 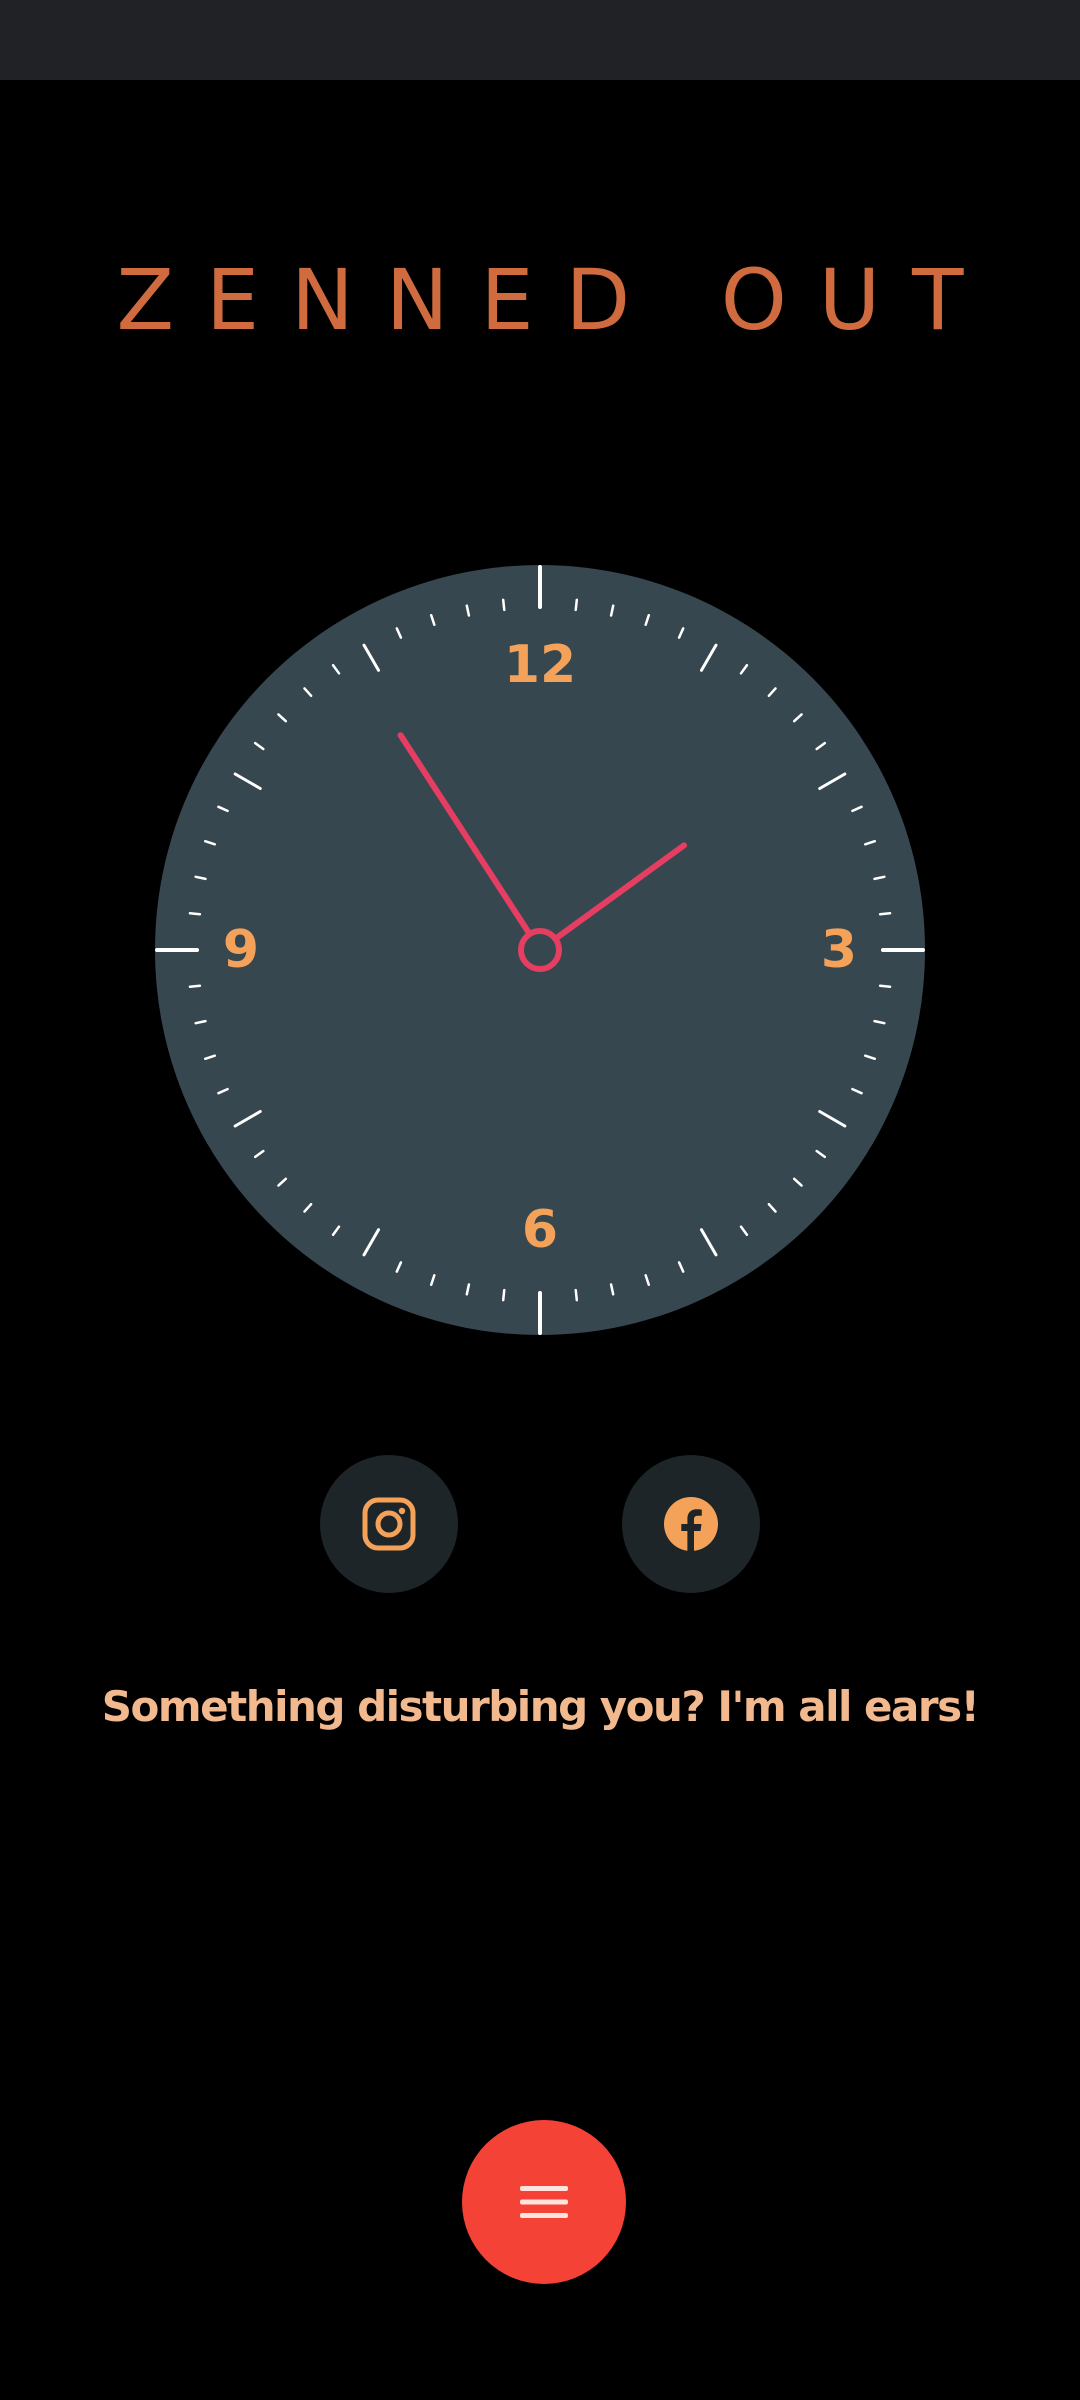 What do you see at coordinates (556, 300) in the screenshot?
I see `app-title: ZENNED OUT` at bounding box center [556, 300].